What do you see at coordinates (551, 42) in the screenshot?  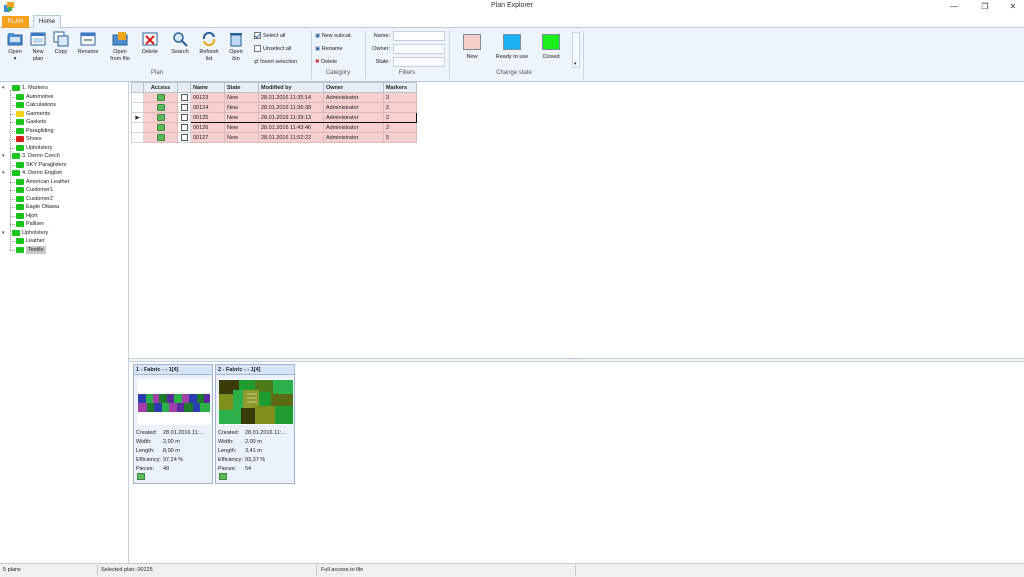 I see `state-closed-swatch` at bounding box center [551, 42].